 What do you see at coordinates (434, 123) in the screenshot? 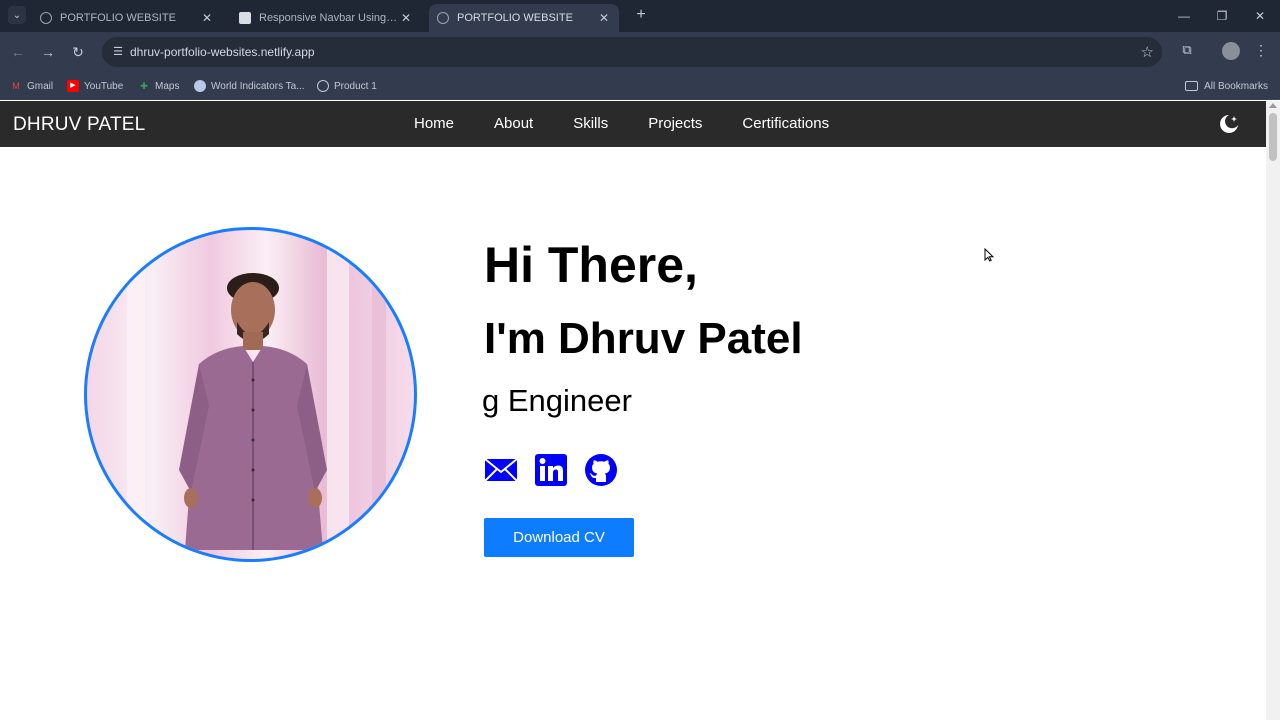
I see `nav-home: Home` at bounding box center [434, 123].